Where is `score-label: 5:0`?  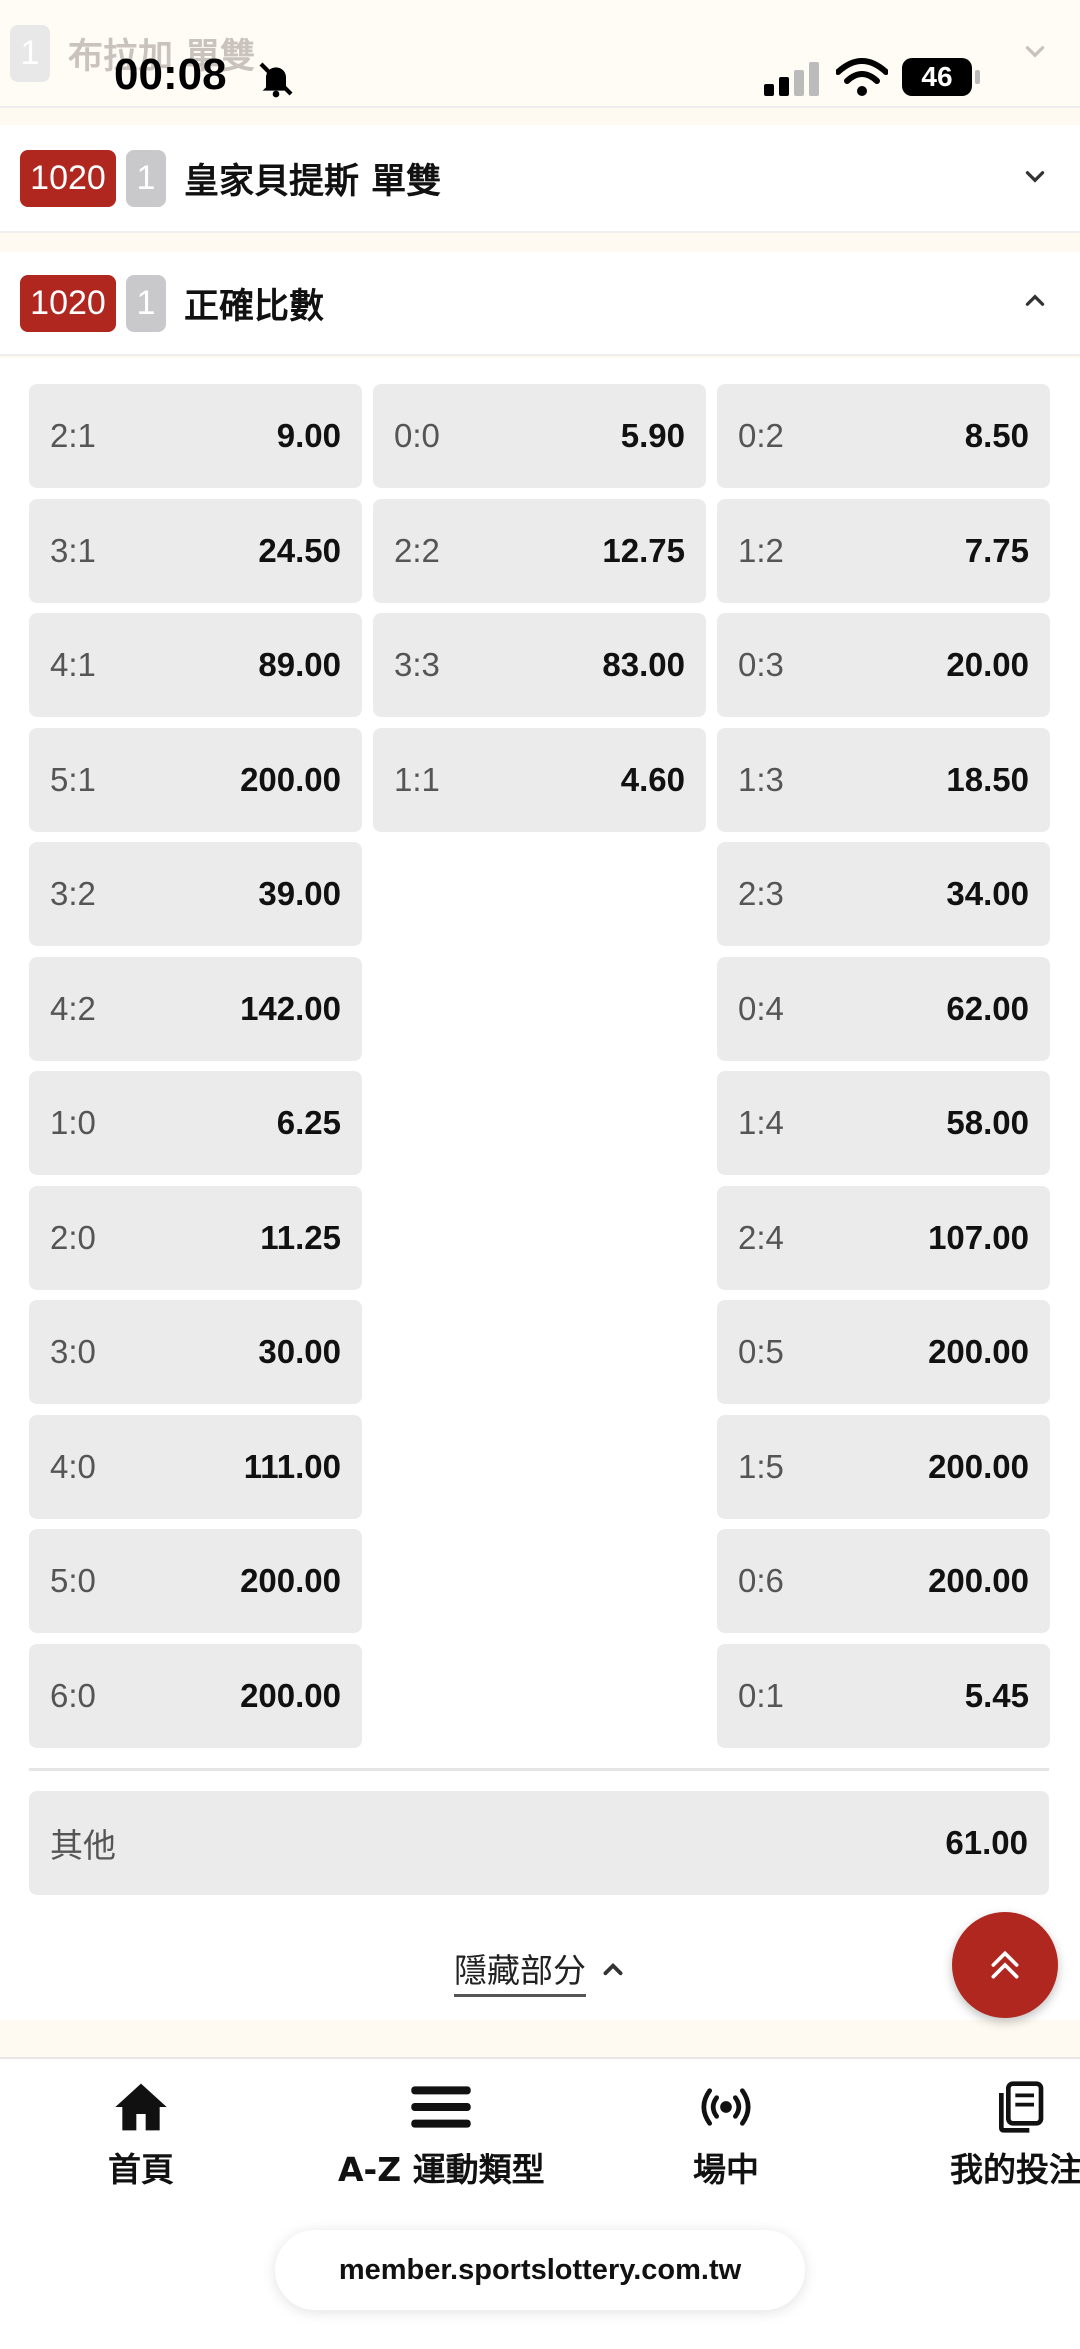 score-label: 5:0 is located at coordinates (73, 1580).